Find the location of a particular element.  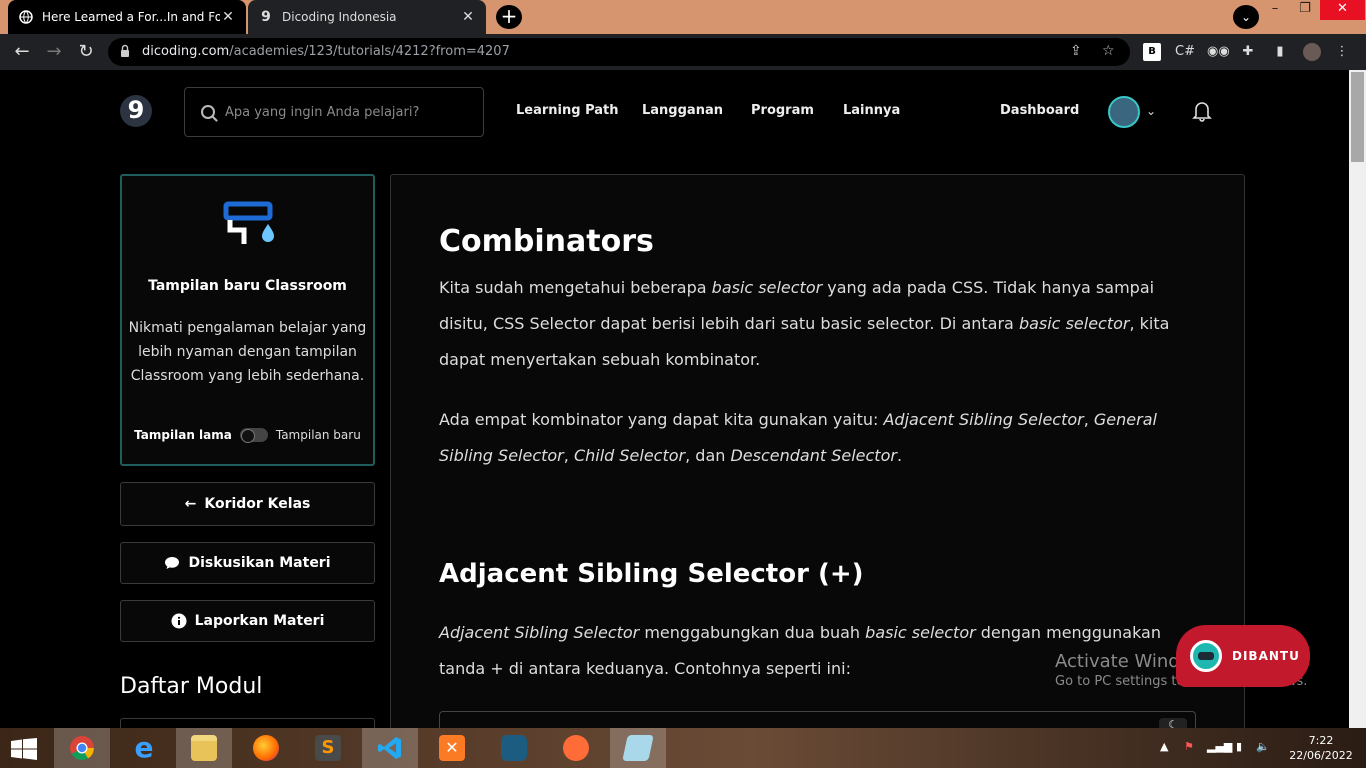

windows-taskbar: e S ✕ ▲ ⚑ ▂▄▆ ▮ 🔈 is located at coordinates (683, 748).